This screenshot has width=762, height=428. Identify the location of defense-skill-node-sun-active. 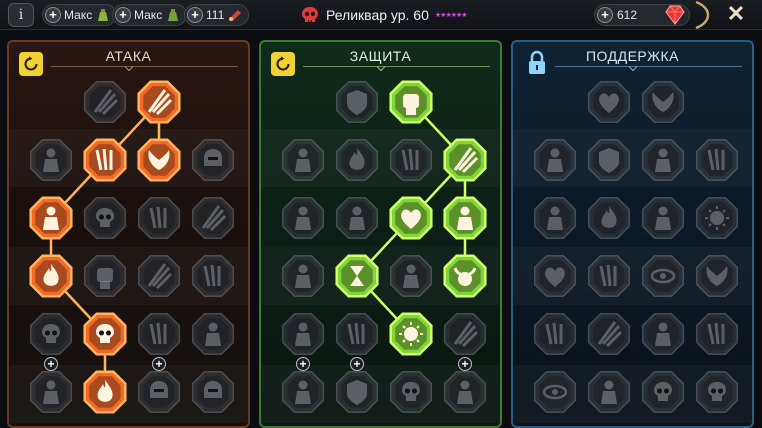
(411, 334).